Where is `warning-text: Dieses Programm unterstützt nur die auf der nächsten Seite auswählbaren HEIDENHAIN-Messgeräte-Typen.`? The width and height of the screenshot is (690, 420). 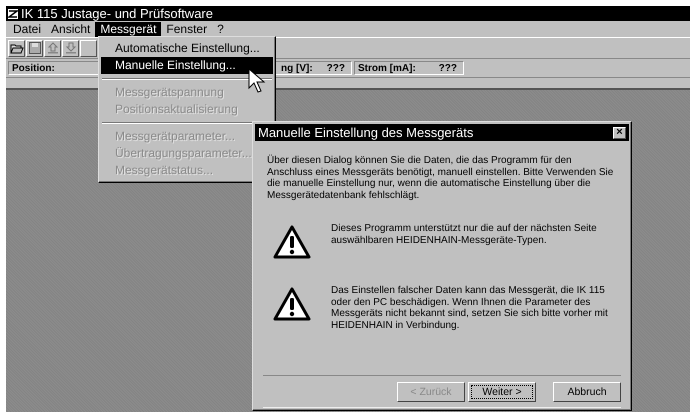 warning-text: Dieses Programm unterstützt nur die auf der nächsten Seite auswählbaren HEIDENHAIN-Messgeräte-Typen. is located at coordinates (464, 234).